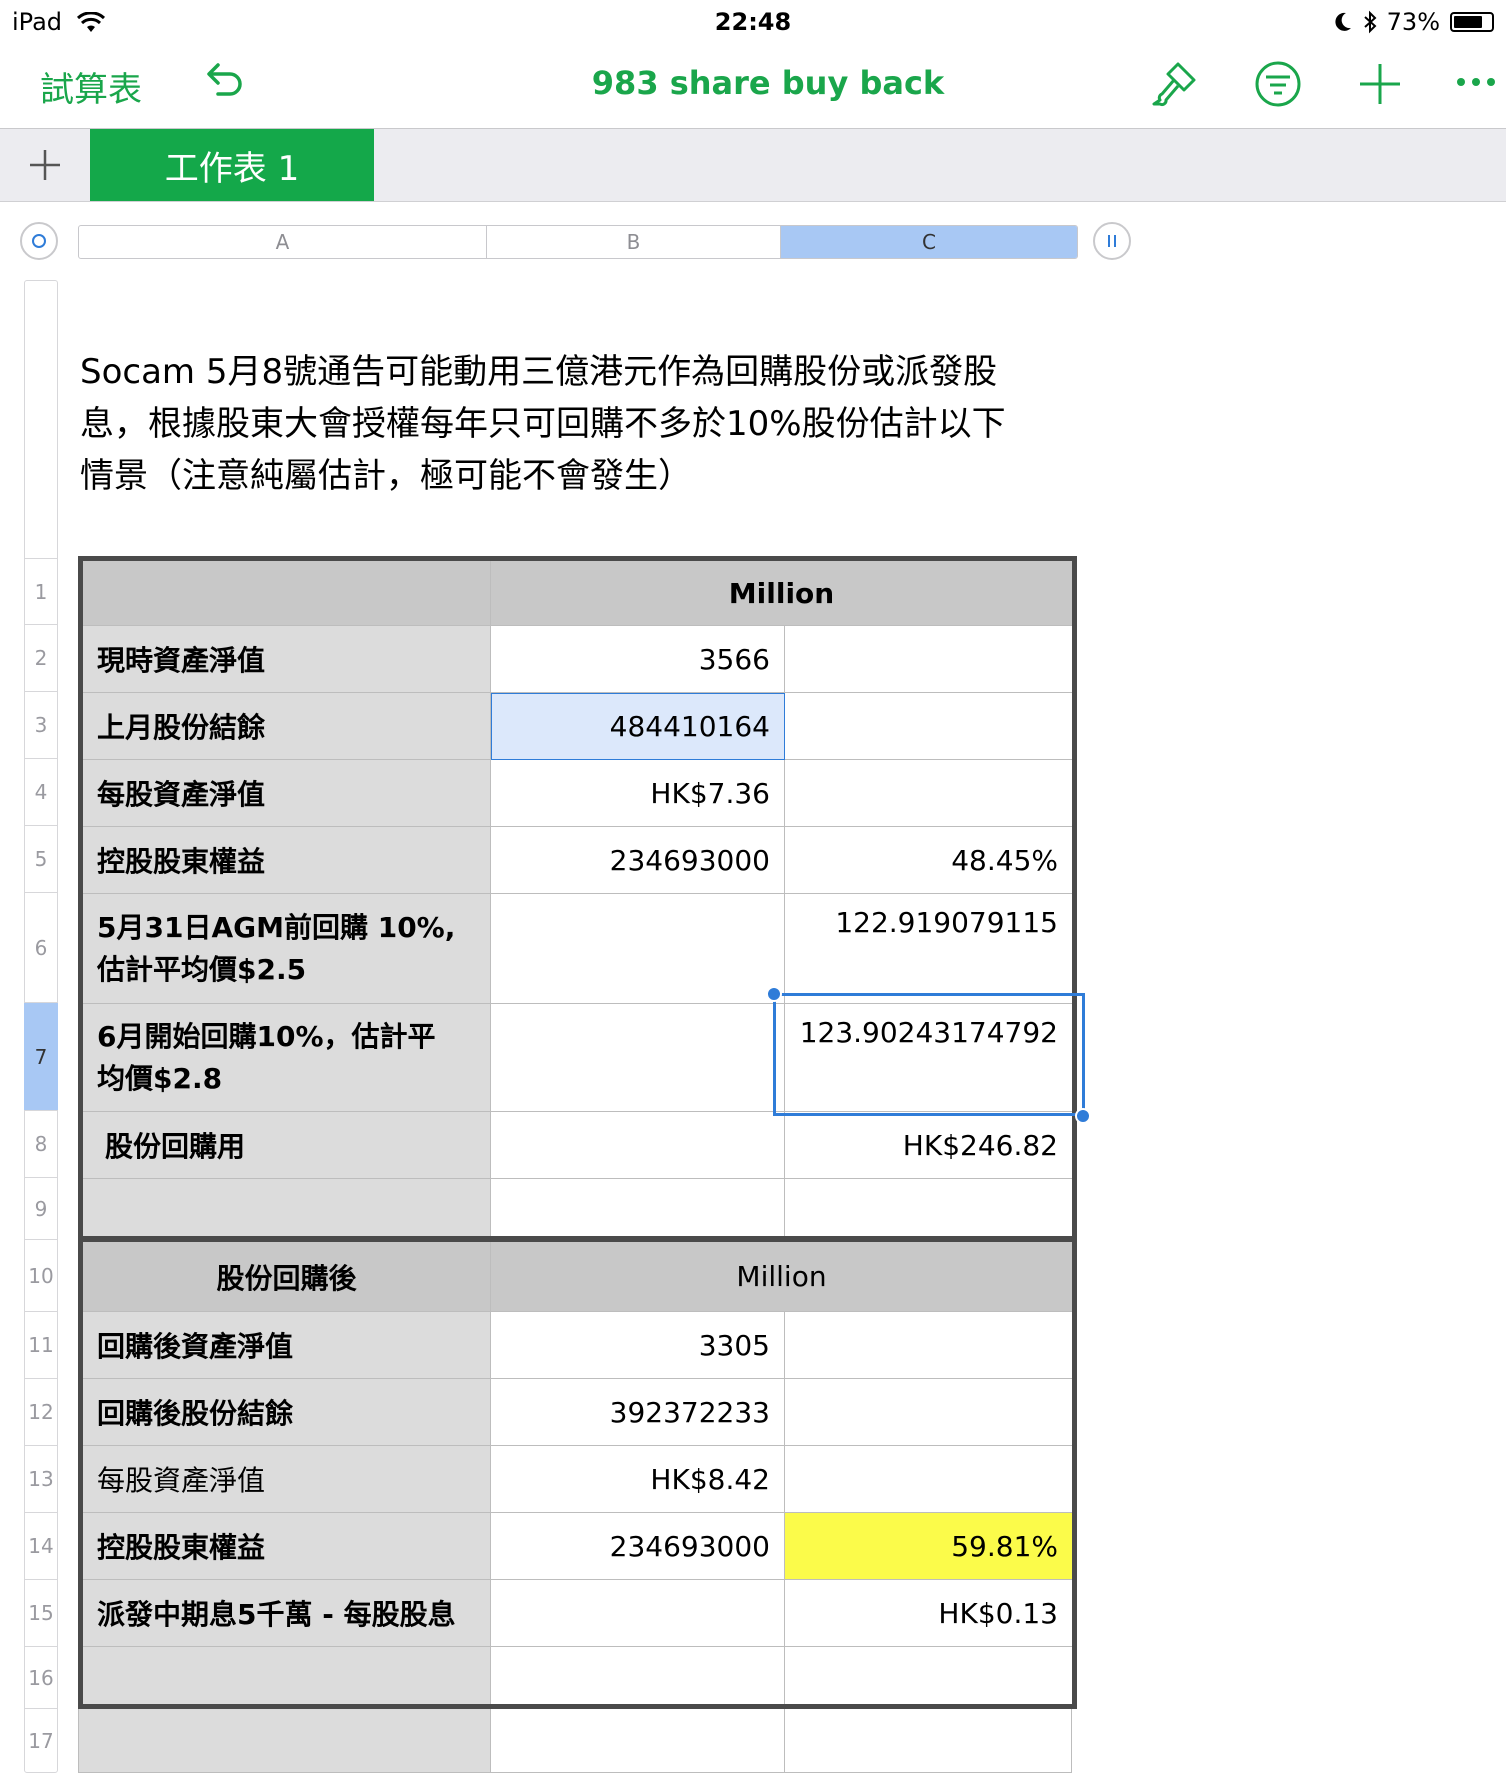  I want to click on row-header-10: 10, so click(41, 1275).